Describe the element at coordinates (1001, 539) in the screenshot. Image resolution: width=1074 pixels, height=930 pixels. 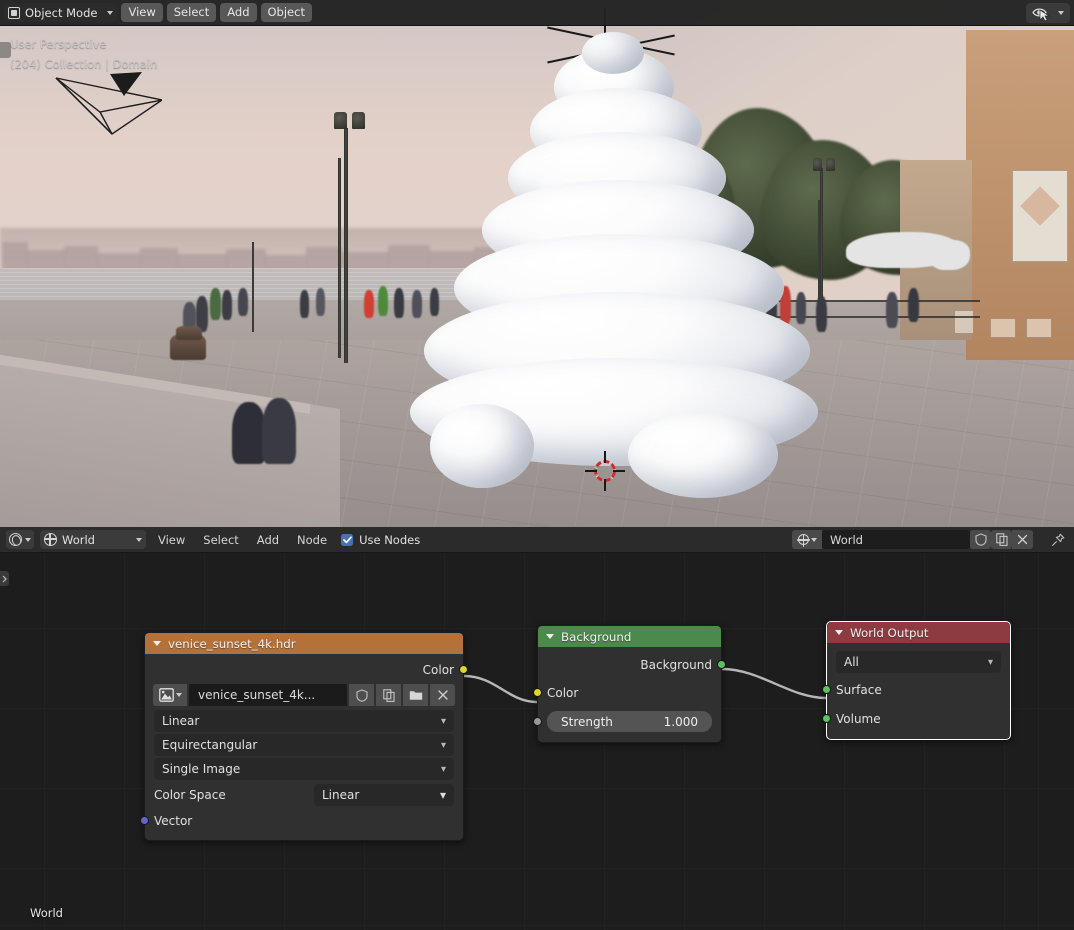
I see `new-world-button` at that location.